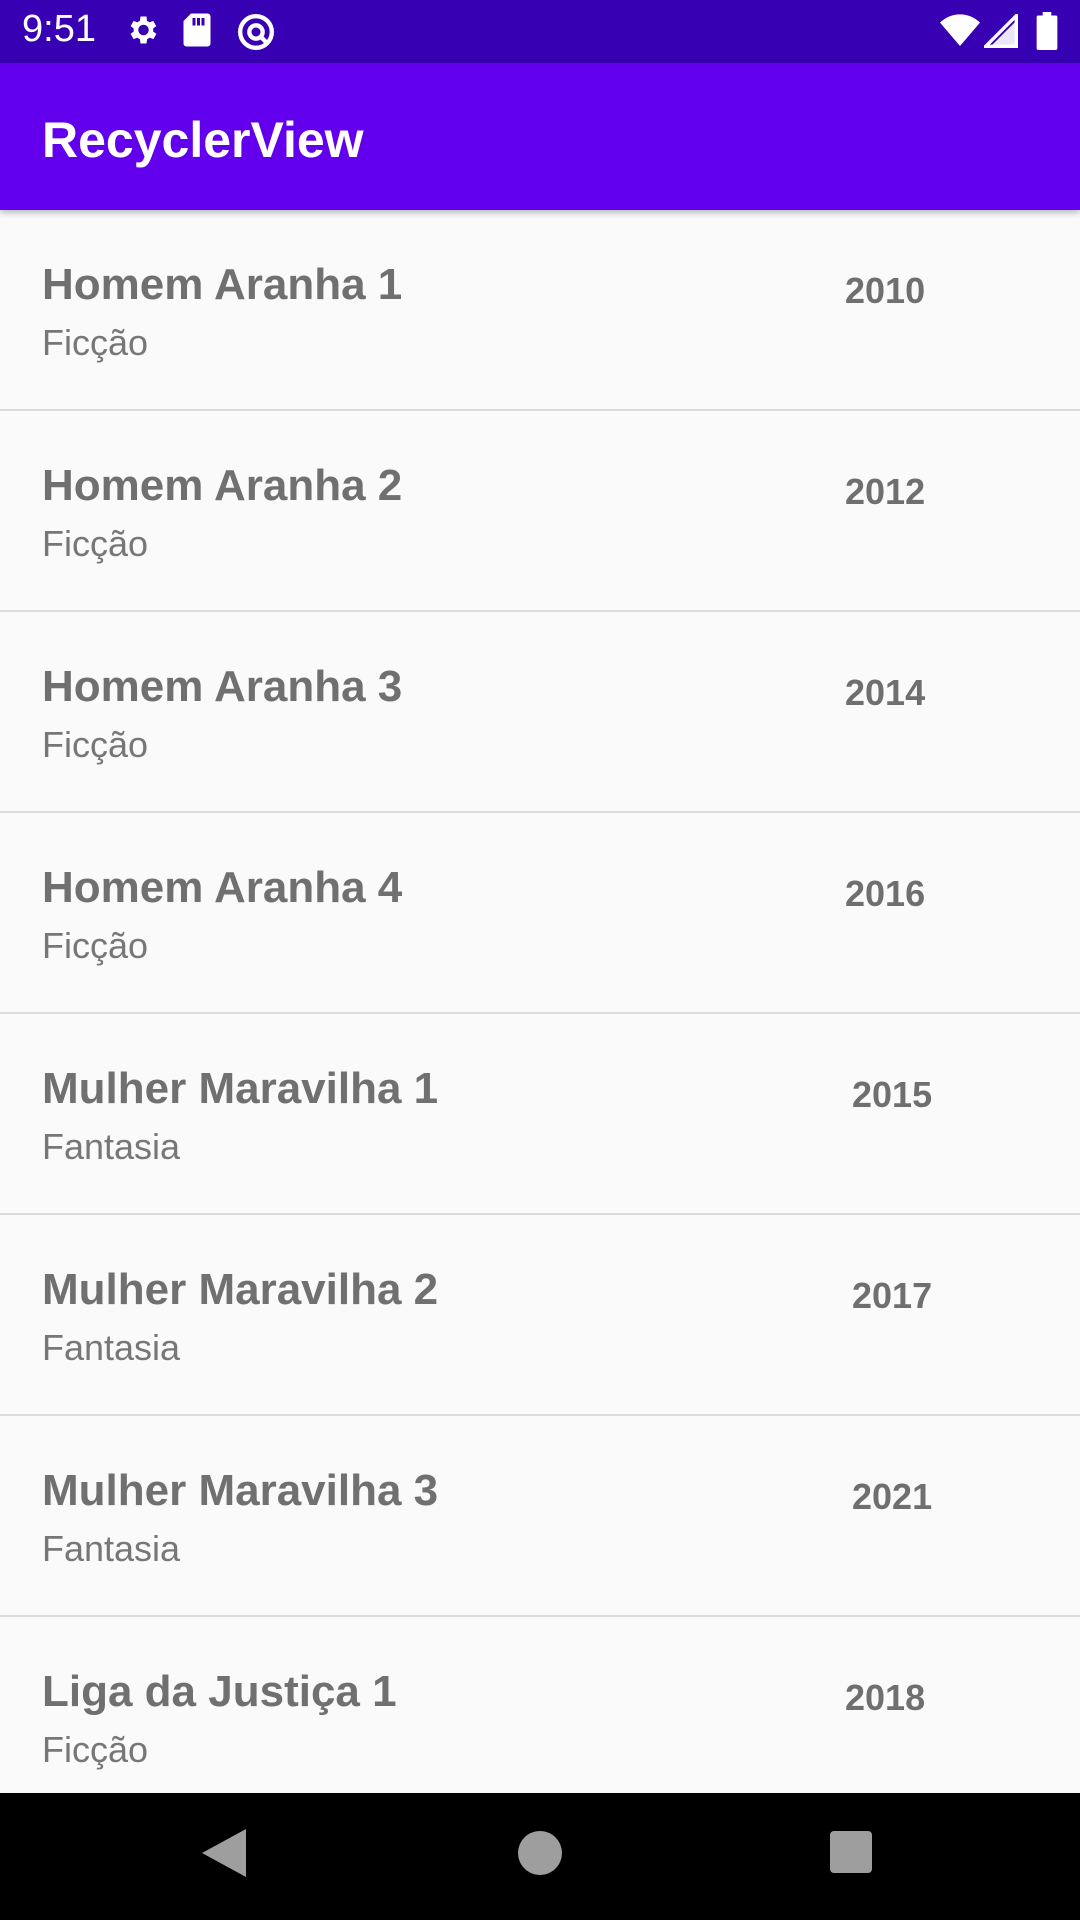 The width and height of the screenshot is (1080, 1920). What do you see at coordinates (540, 1853) in the screenshot?
I see `home-icon` at bounding box center [540, 1853].